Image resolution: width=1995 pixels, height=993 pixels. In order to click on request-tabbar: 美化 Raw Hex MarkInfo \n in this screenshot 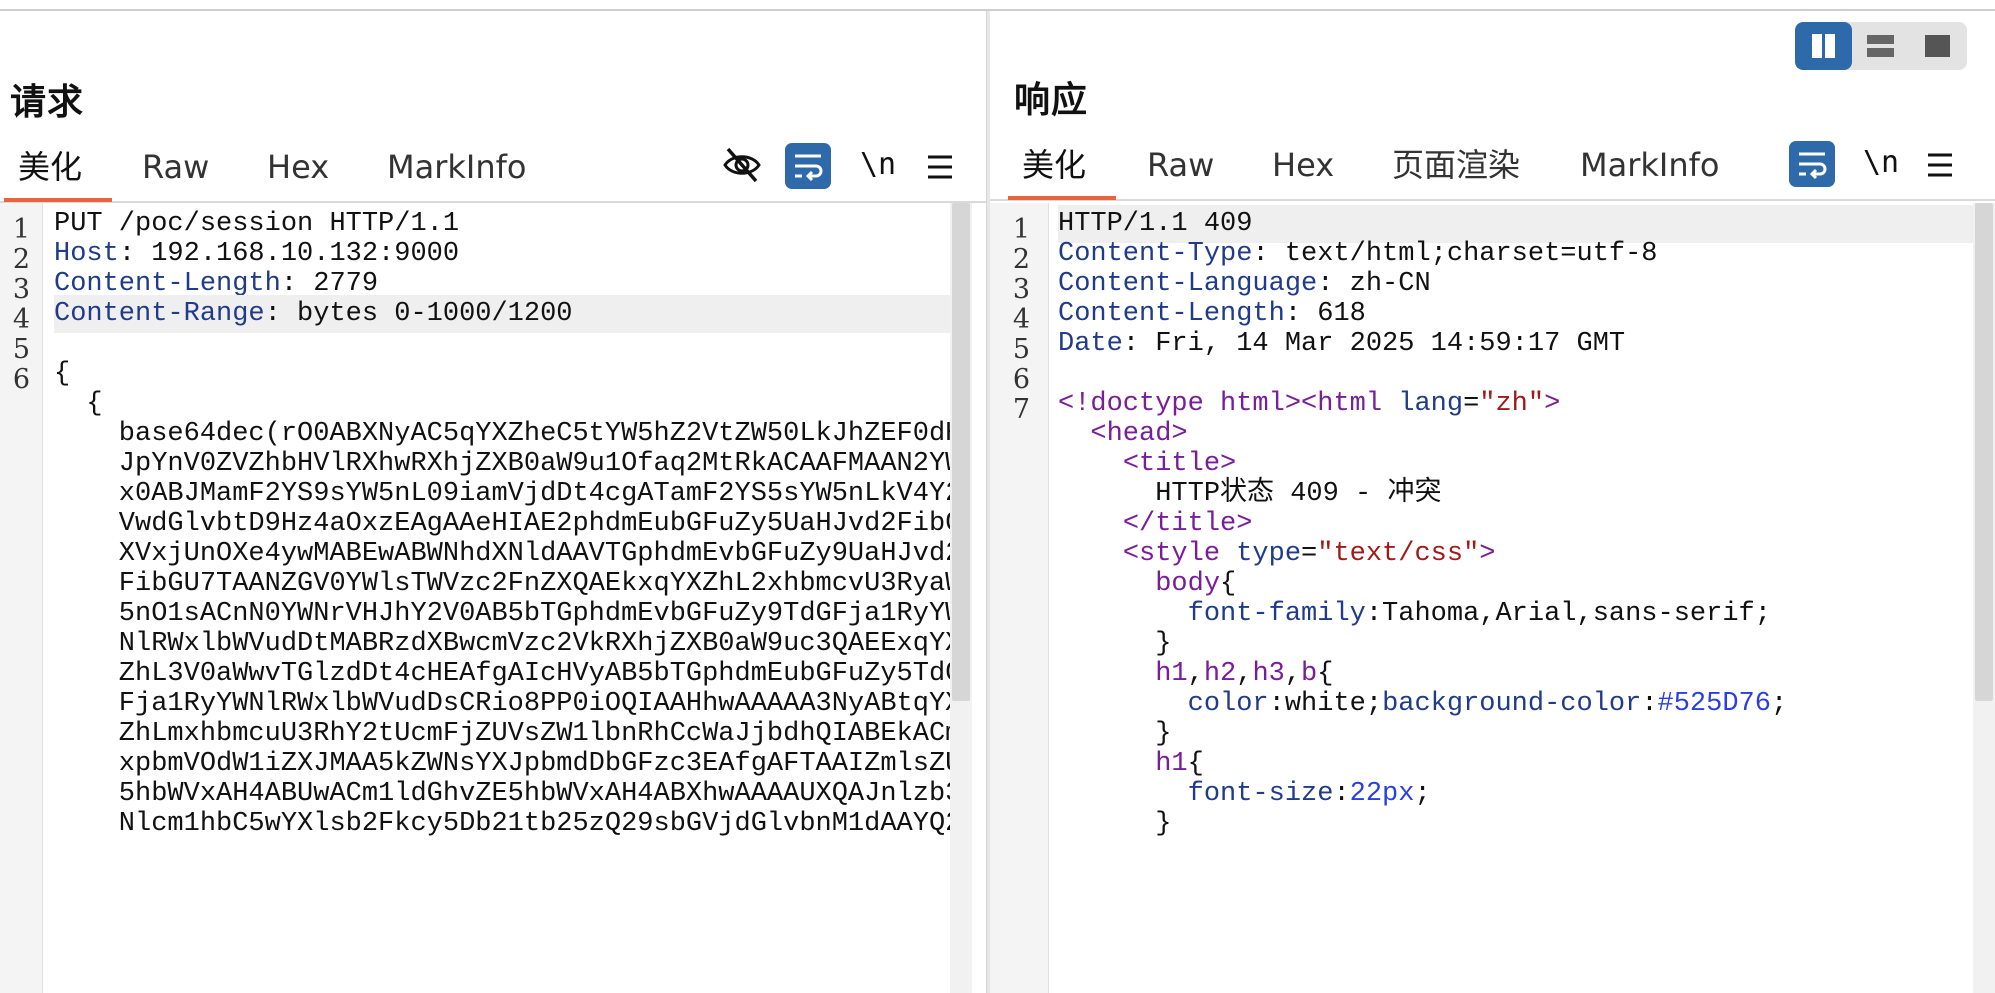, I will do `click(493, 169)`.